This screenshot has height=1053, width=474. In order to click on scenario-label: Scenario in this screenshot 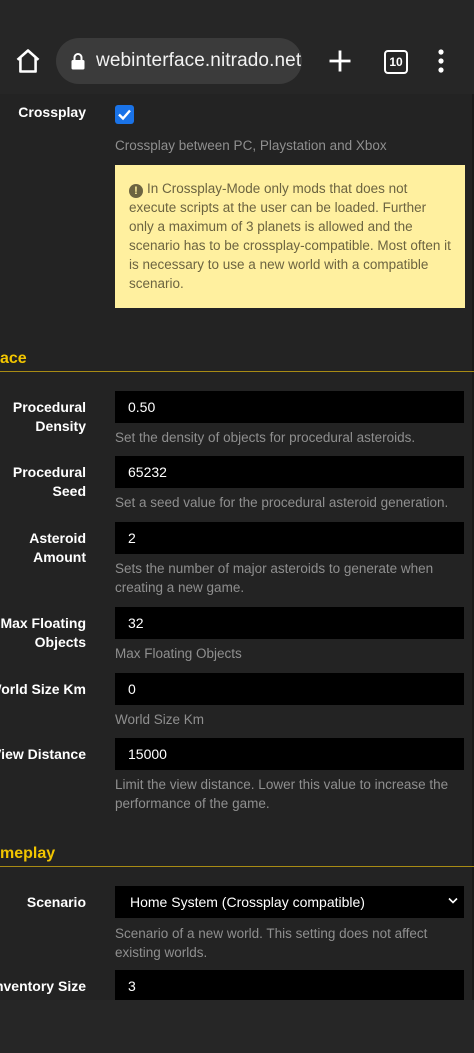, I will do `click(56, 902)`.